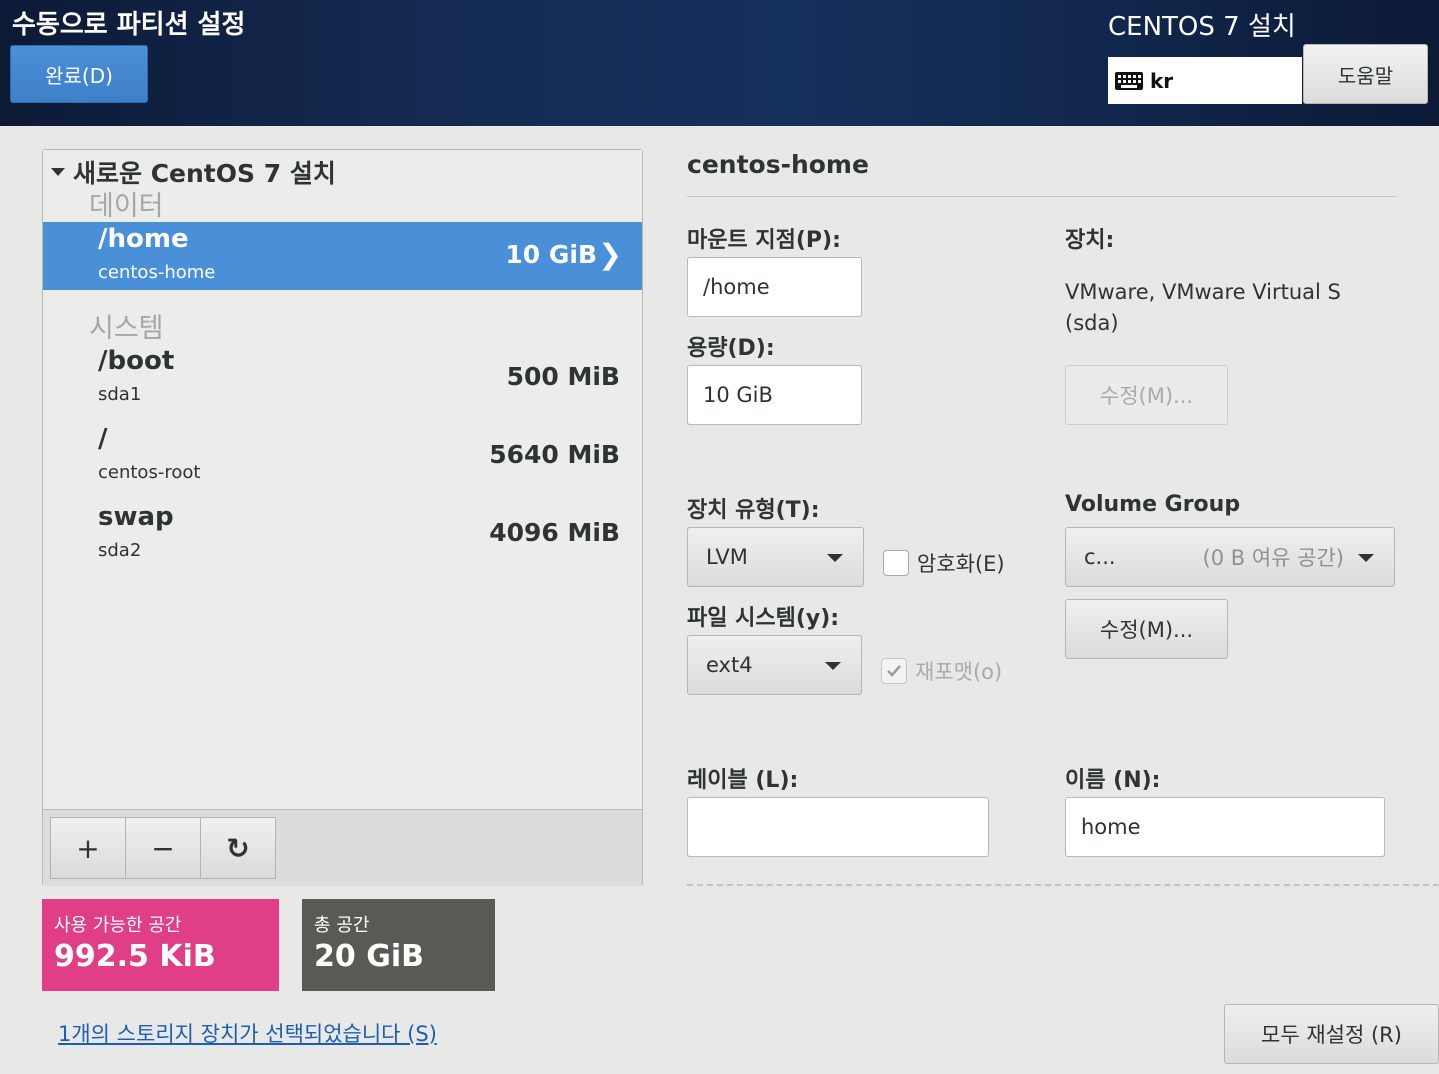 This screenshot has height=1074, width=1439. I want to click on keyboard-layout-label: kr, so click(1162, 80).